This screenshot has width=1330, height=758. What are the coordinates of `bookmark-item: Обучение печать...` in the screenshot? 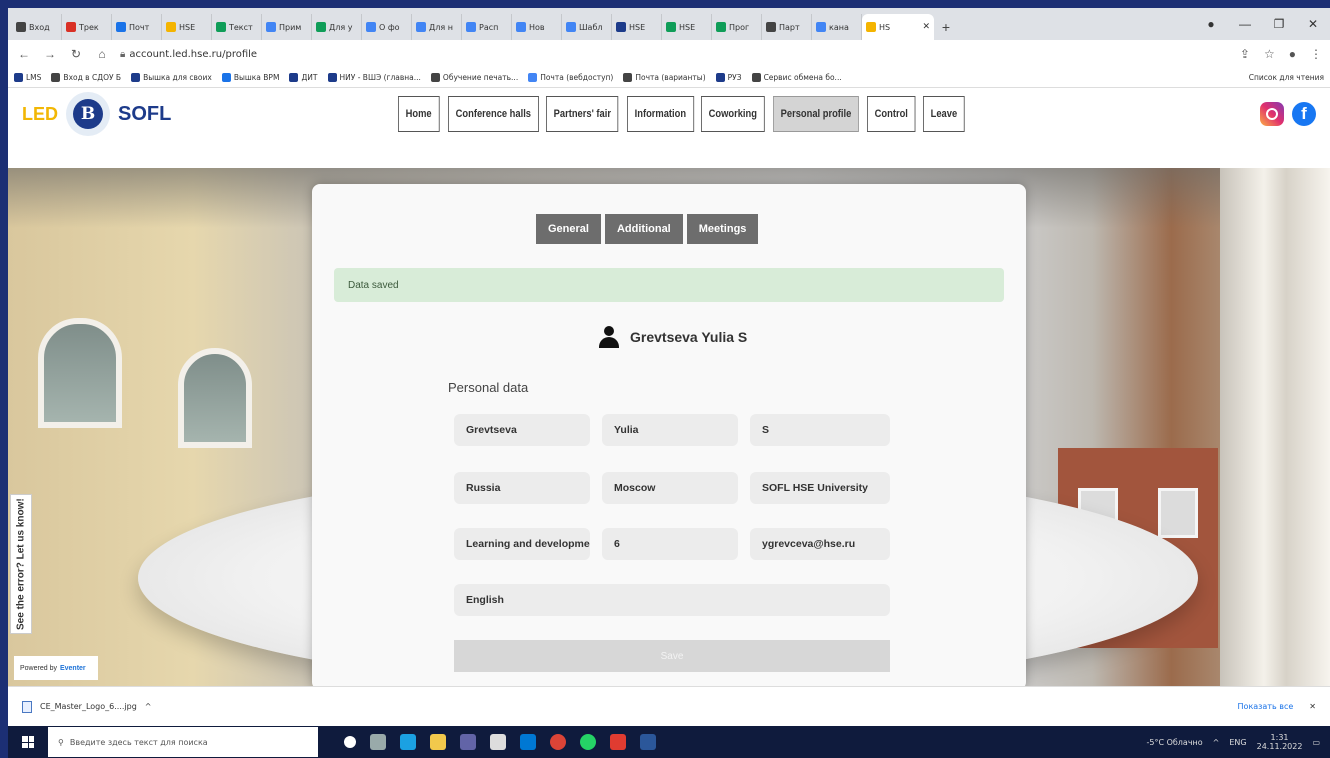 It's located at (474, 77).